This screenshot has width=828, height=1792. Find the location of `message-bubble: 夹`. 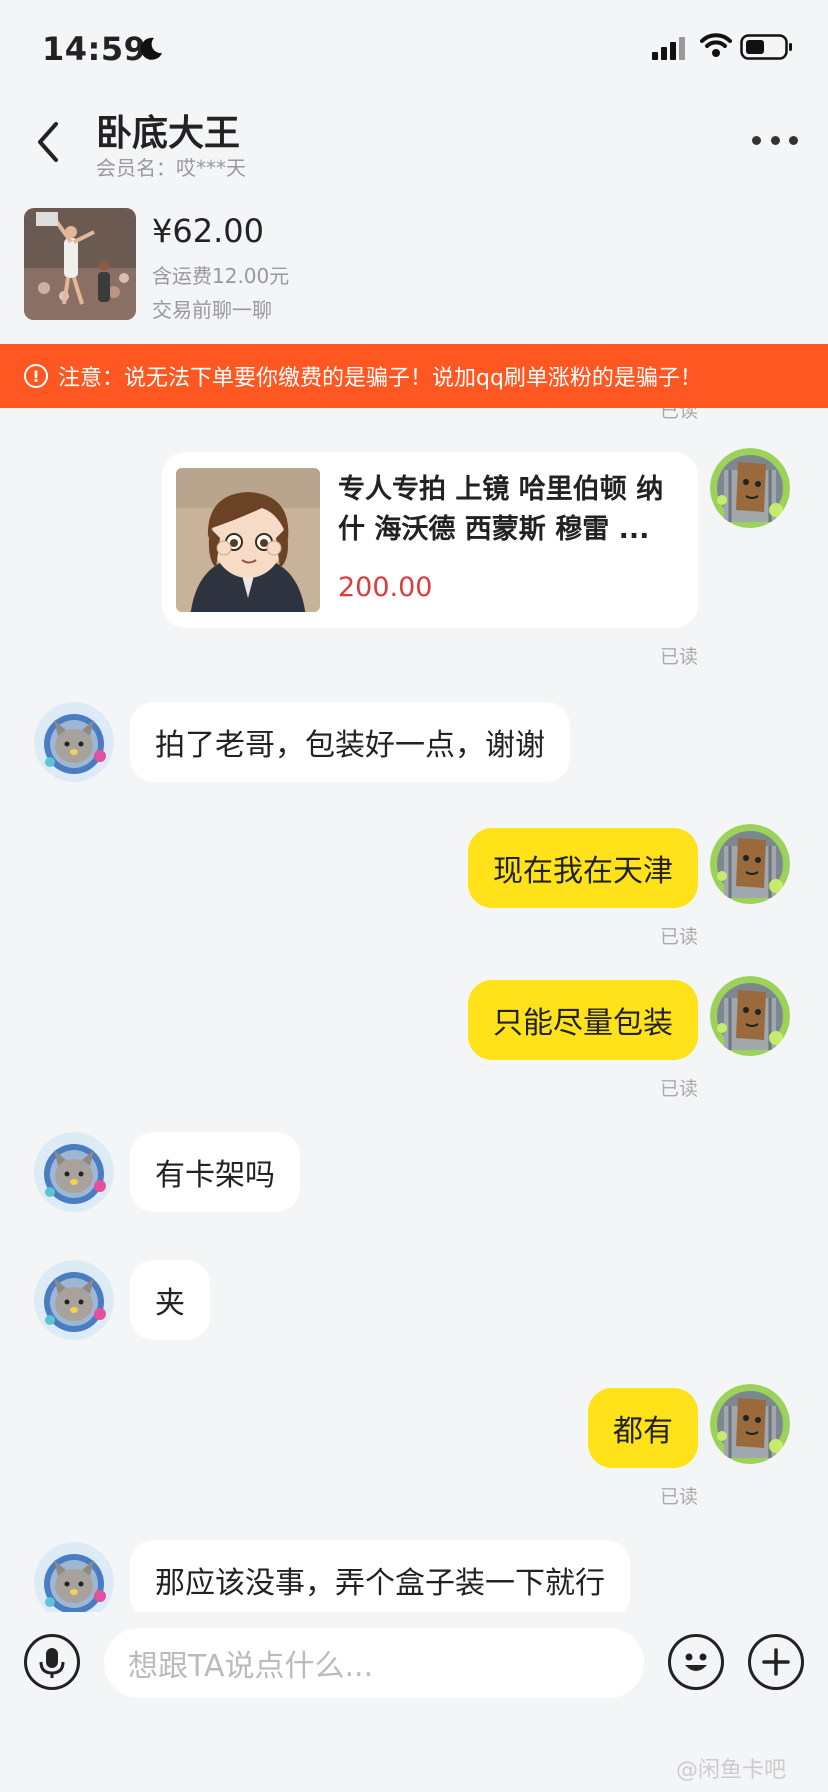

message-bubble: 夹 is located at coordinates (170, 1300).